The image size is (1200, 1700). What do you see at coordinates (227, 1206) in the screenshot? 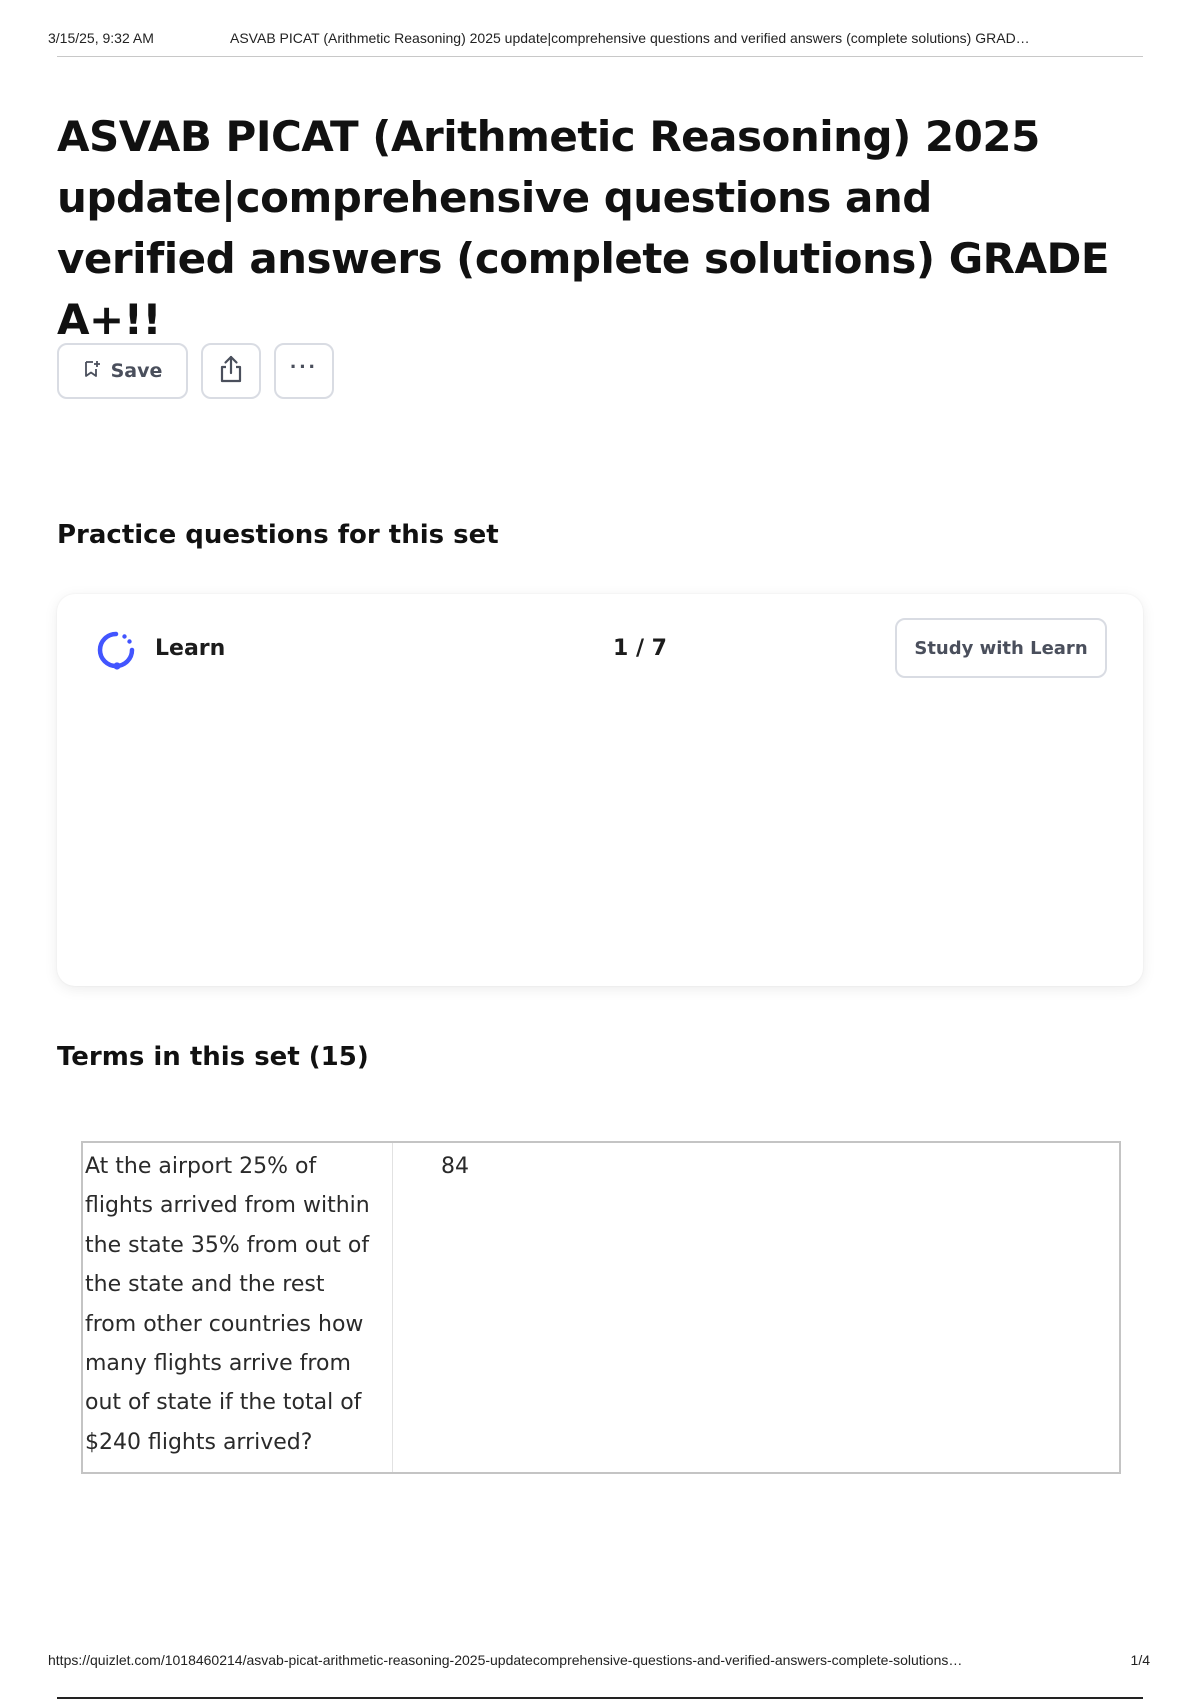
I see `term-line: flights arrived from within` at bounding box center [227, 1206].